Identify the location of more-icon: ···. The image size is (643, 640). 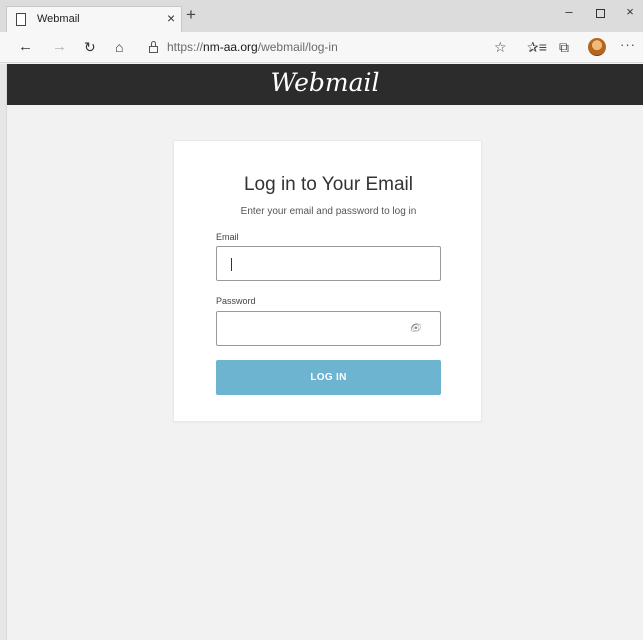
(628, 44).